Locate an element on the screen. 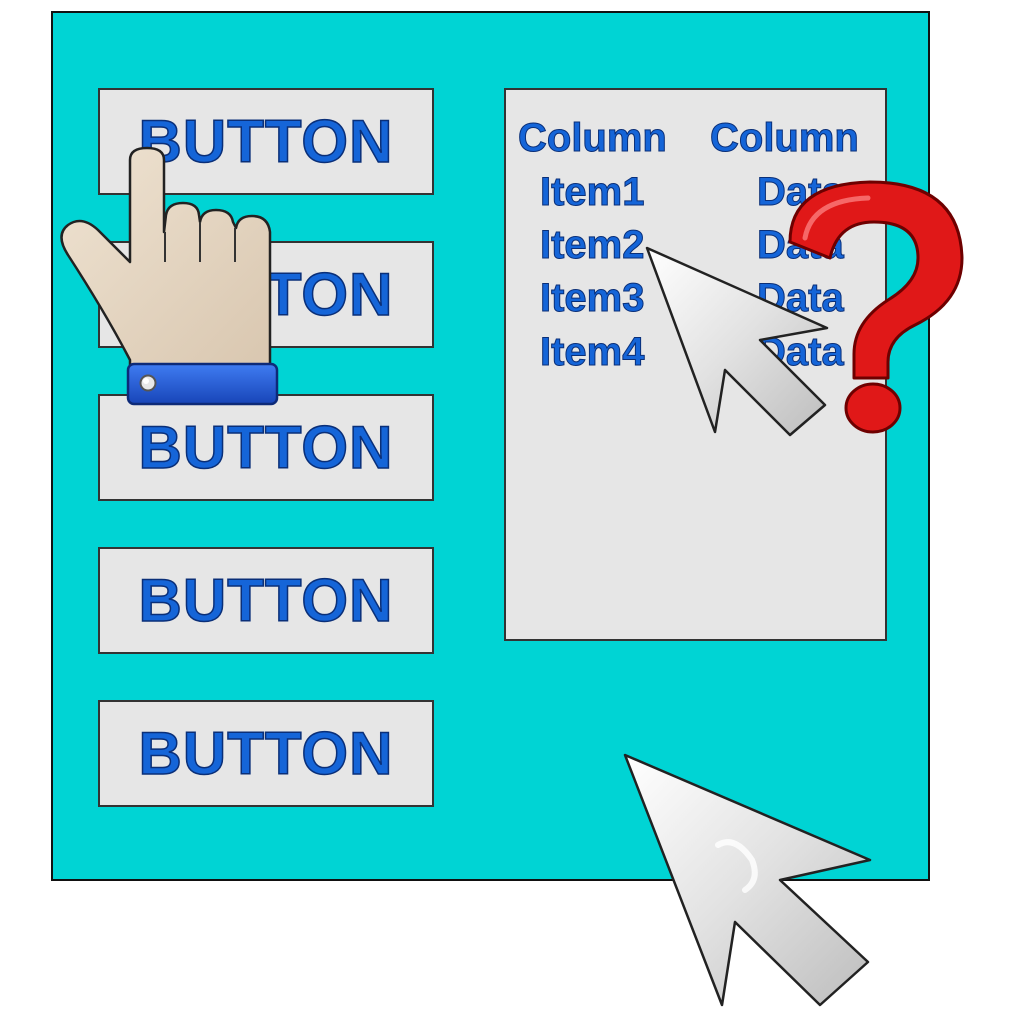  pointing-hand-icon is located at coordinates (169, 276).